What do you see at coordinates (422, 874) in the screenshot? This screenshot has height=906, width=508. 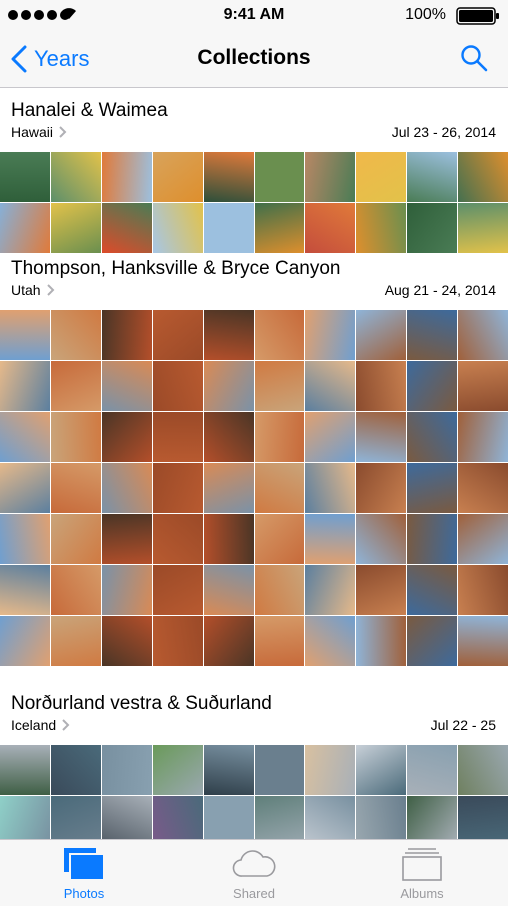 I see `tab-albums: Albums` at bounding box center [422, 874].